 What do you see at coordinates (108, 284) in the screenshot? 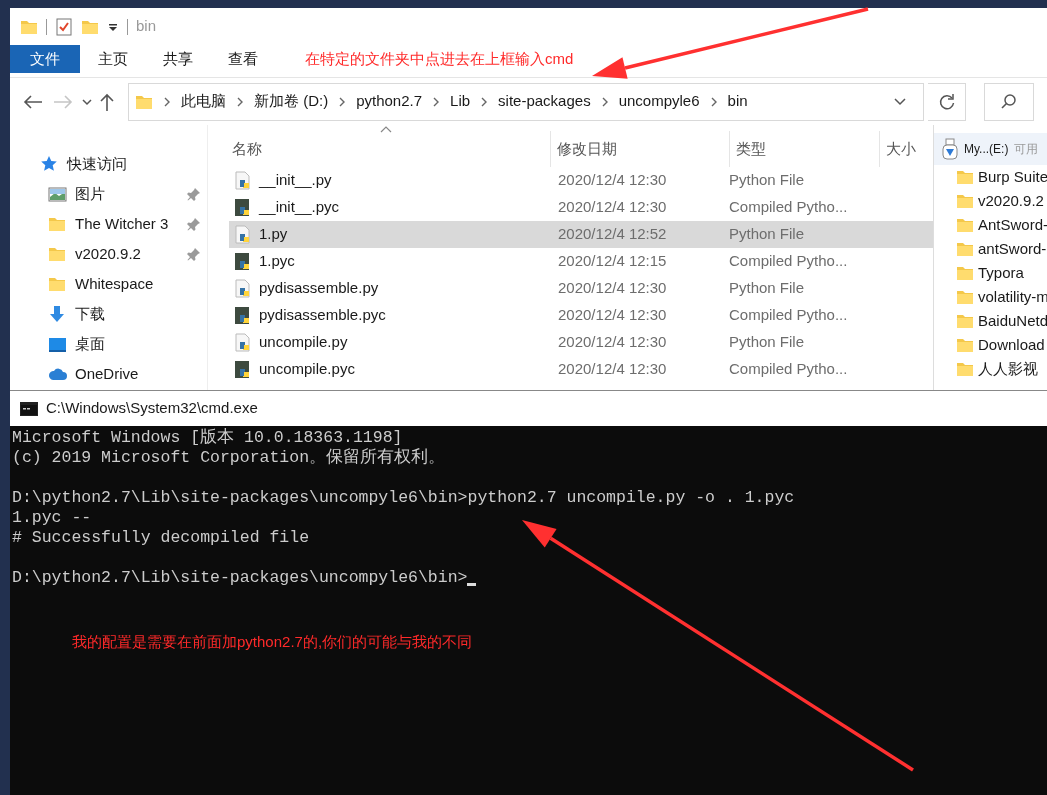
I see `nav-item: Whitespace` at bounding box center [108, 284].